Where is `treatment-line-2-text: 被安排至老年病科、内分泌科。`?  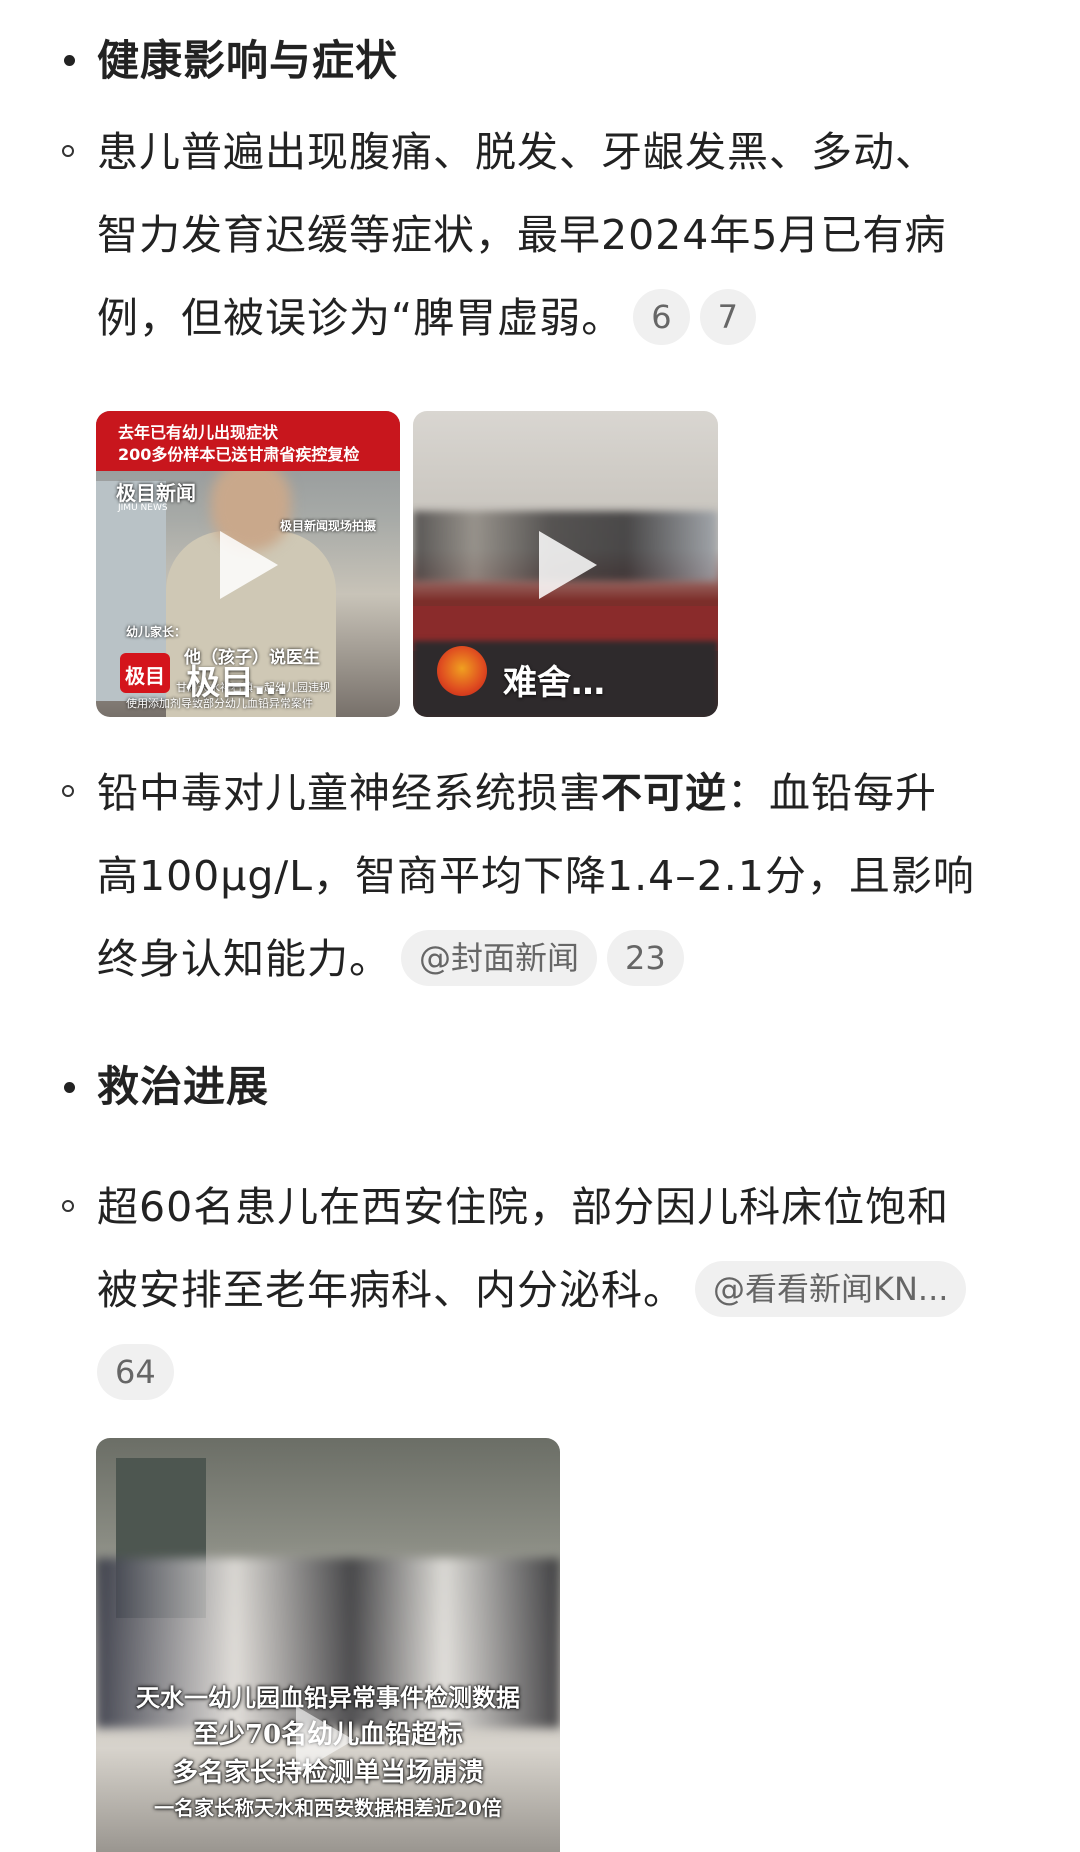 treatment-line-2-text: 被安排至老年病科、内分泌科。 is located at coordinates (391, 1290).